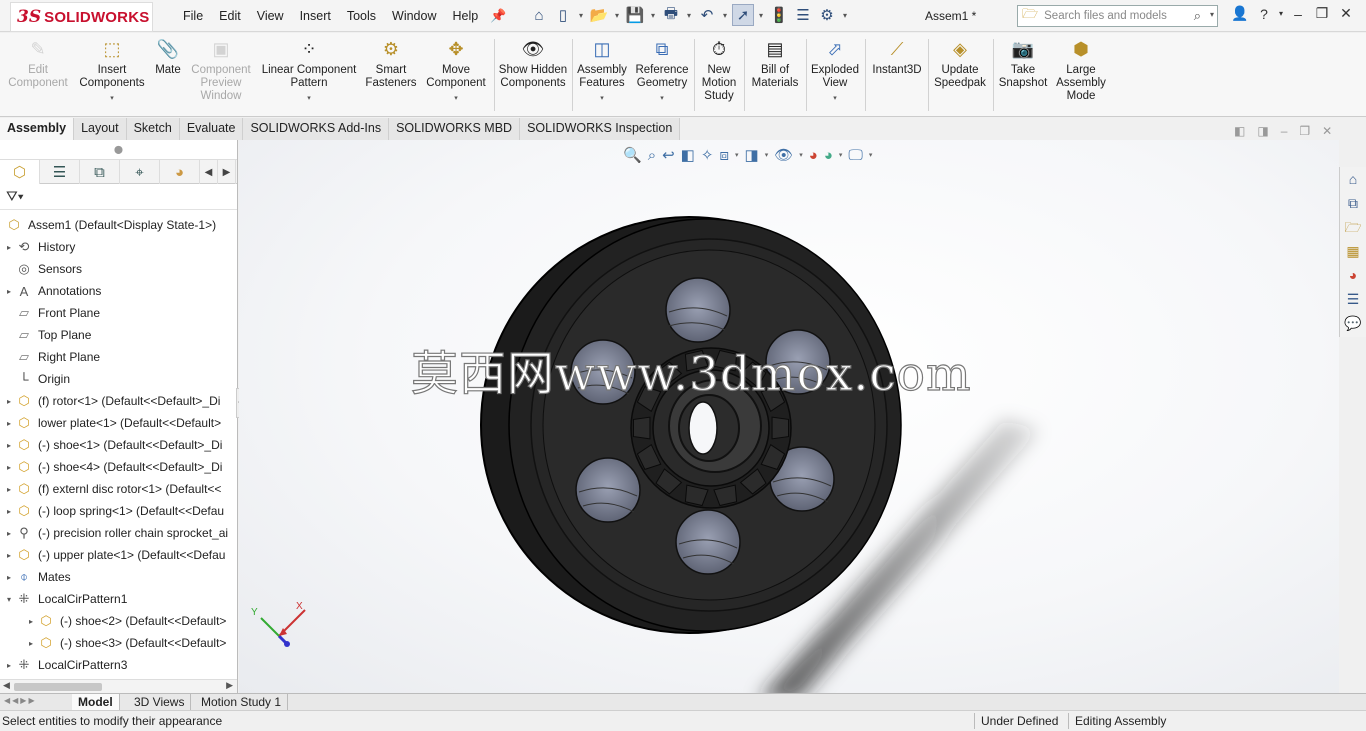 The height and width of the screenshot is (731, 1366). Describe the element at coordinates (118, 225) in the screenshot. I see `tree-root: ⬡ Assem1 (Default<Display State-1>)` at that location.